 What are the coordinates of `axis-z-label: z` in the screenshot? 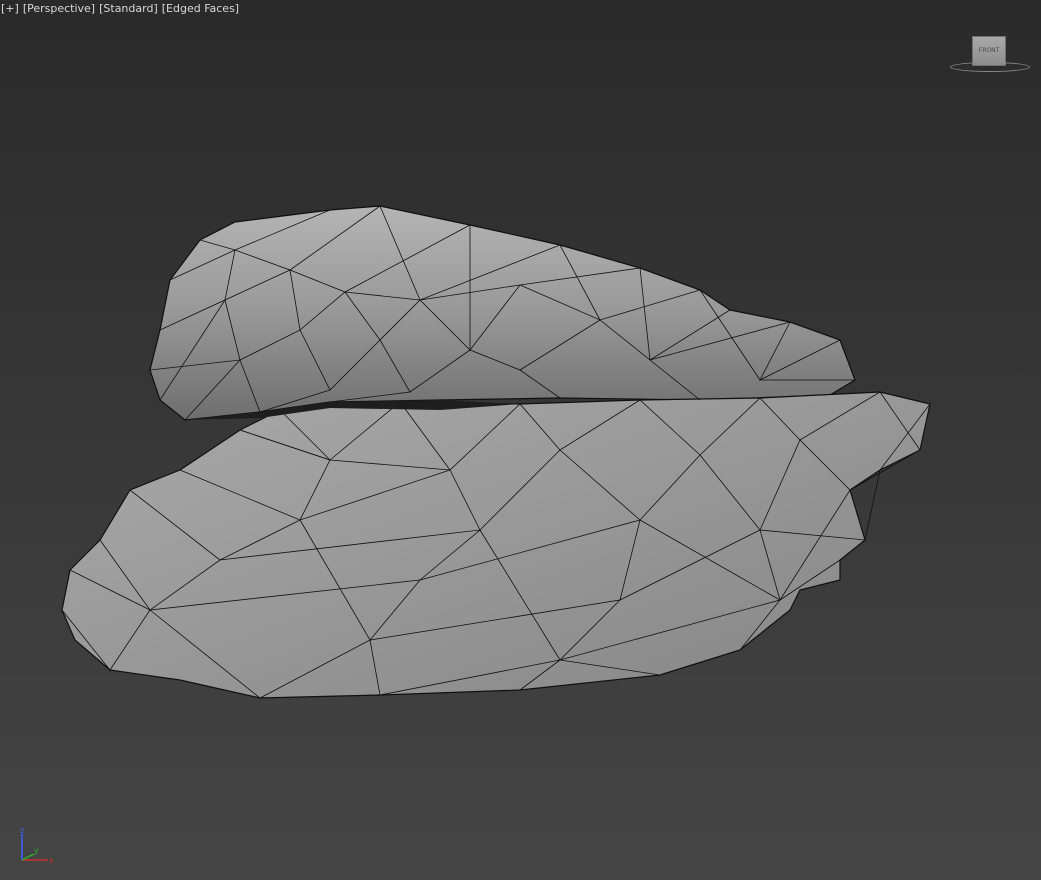 It's located at (22, 830).